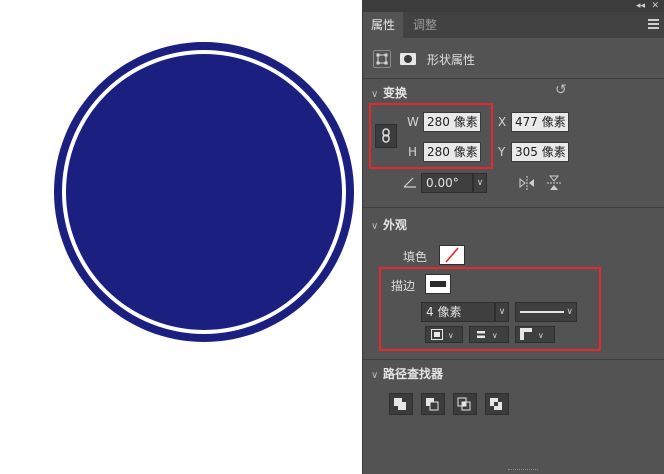 The image size is (664, 474). What do you see at coordinates (502, 122) in the screenshot?
I see `x-label: X` at bounding box center [502, 122].